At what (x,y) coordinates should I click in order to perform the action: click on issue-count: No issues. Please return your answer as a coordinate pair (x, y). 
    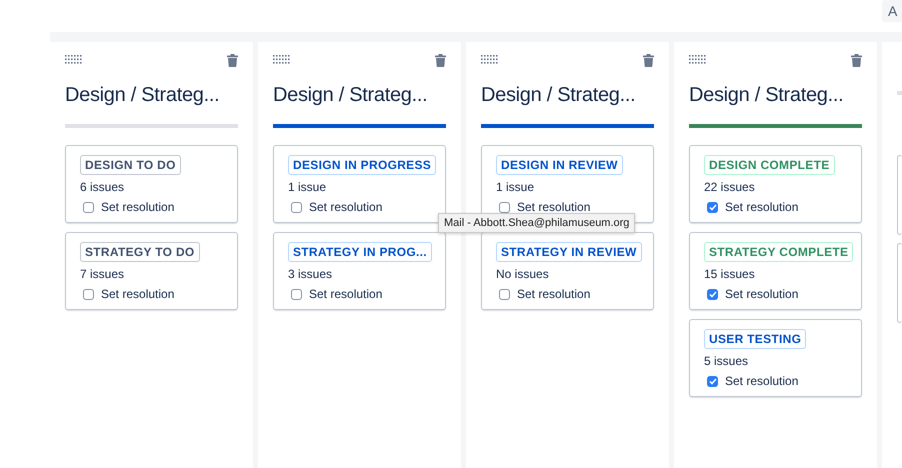
    Looking at the image, I should click on (522, 274).